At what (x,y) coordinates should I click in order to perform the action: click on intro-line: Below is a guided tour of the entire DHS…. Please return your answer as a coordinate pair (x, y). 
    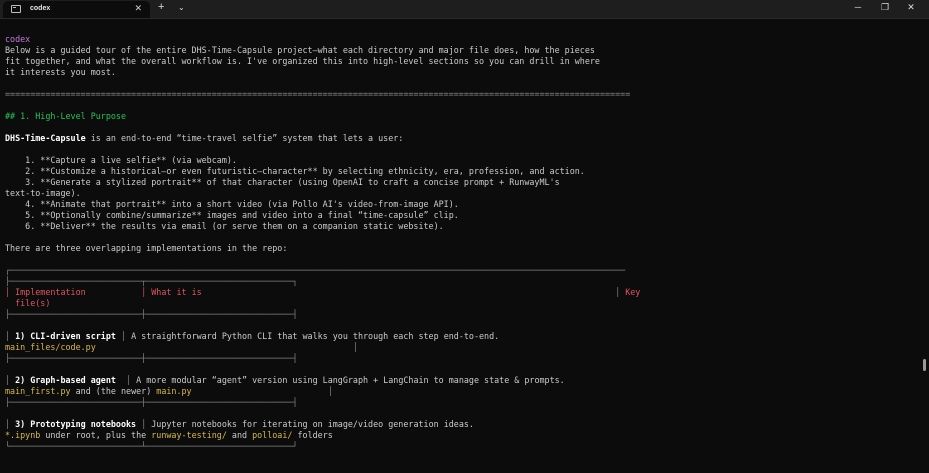
    Looking at the image, I should click on (300, 50).